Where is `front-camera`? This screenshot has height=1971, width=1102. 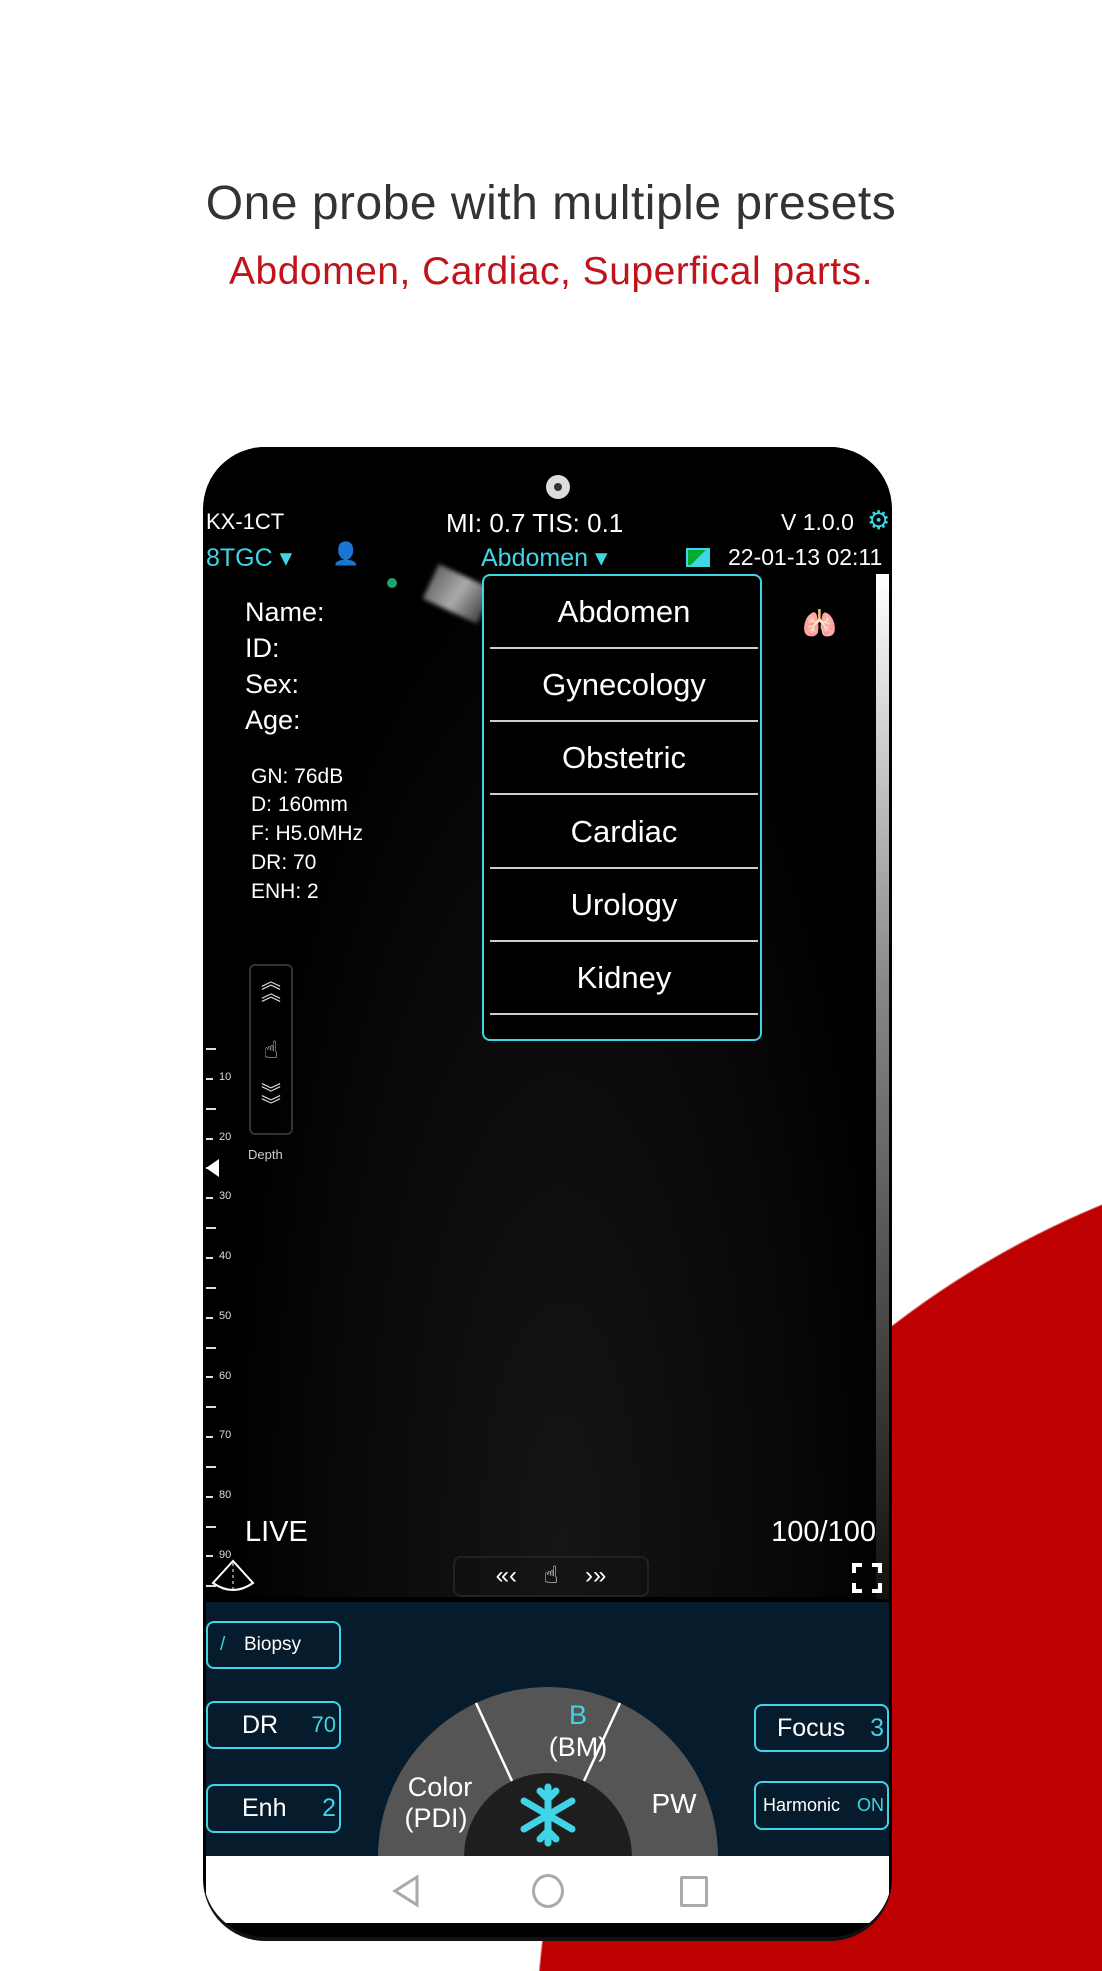
front-camera is located at coordinates (558, 487).